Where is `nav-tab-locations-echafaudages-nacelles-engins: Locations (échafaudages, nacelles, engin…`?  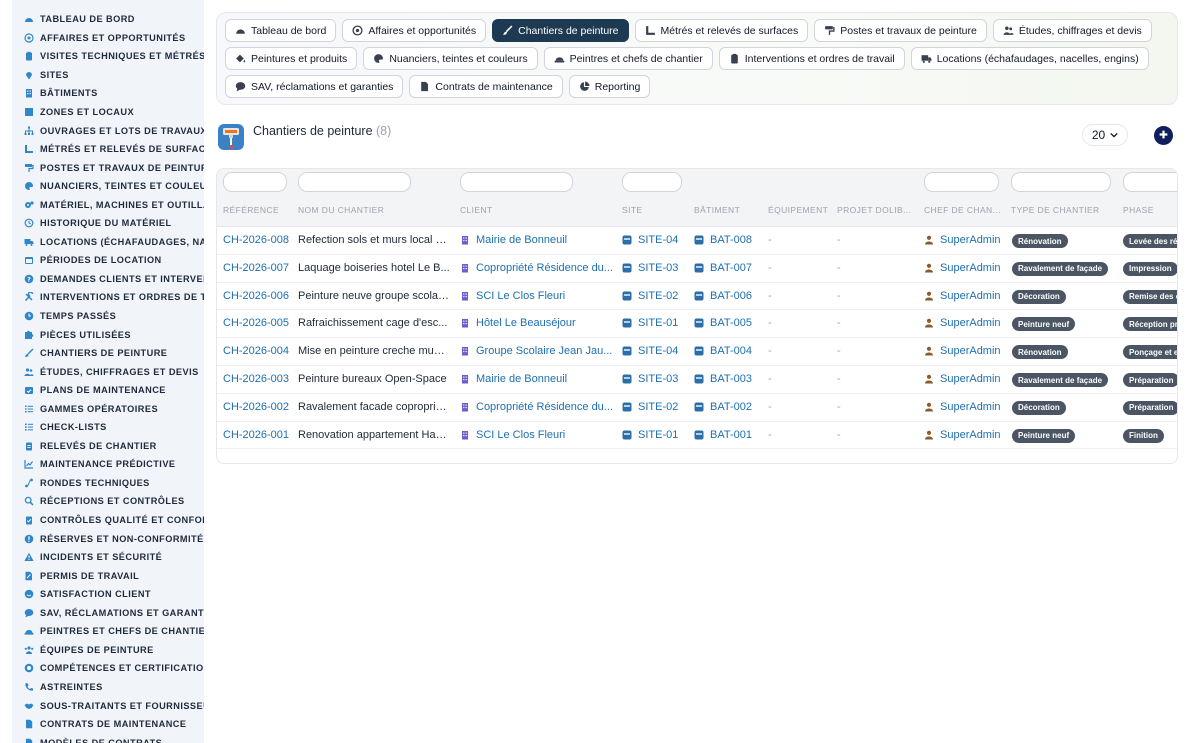
nav-tab-locations-echafaudages-nacelles-engins: Locations (échafaudages, nacelles, engin… is located at coordinates (1029, 58).